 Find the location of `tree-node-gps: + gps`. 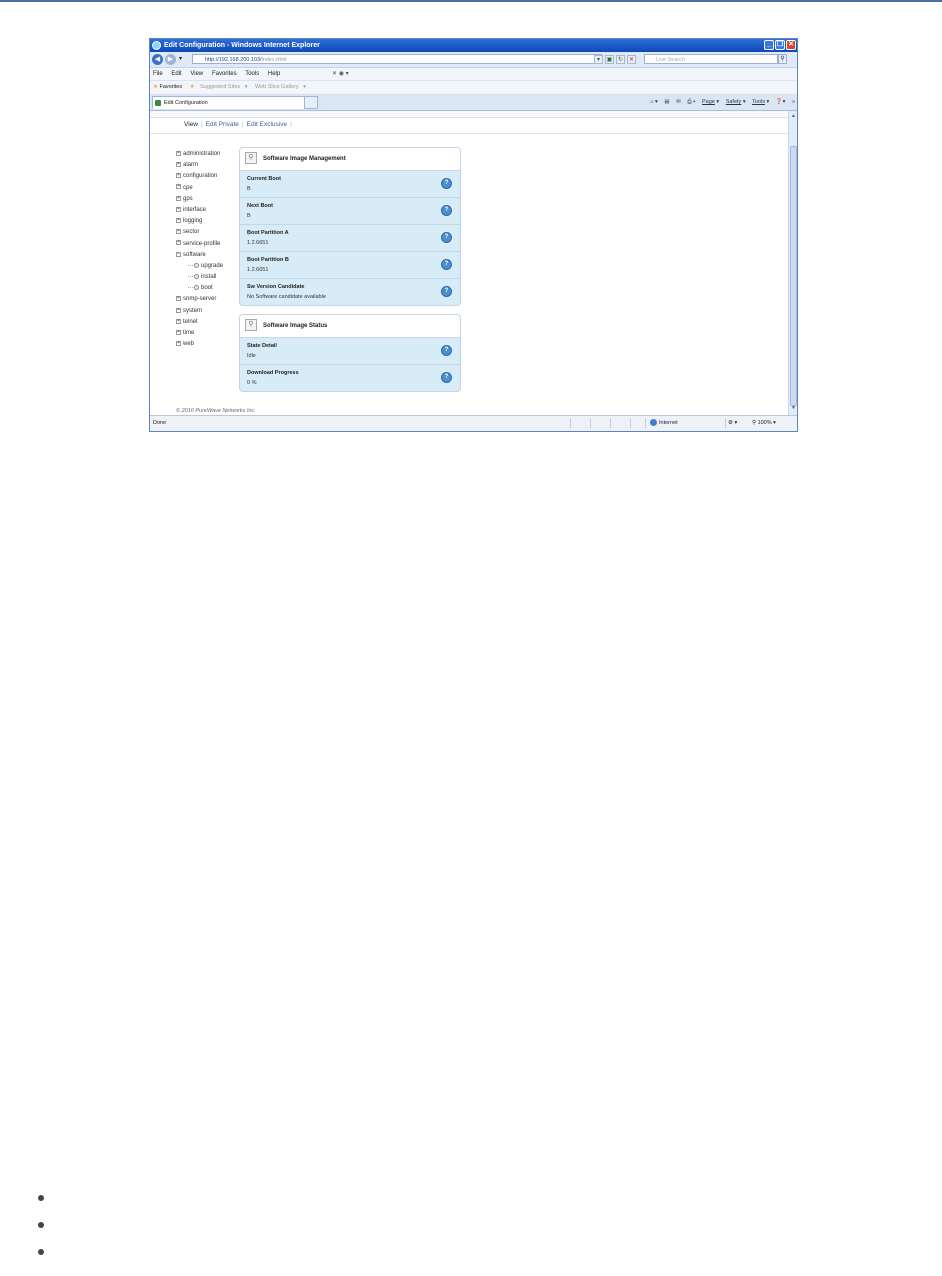

tree-node-gps: + gps is located at coordinates (199, 199).